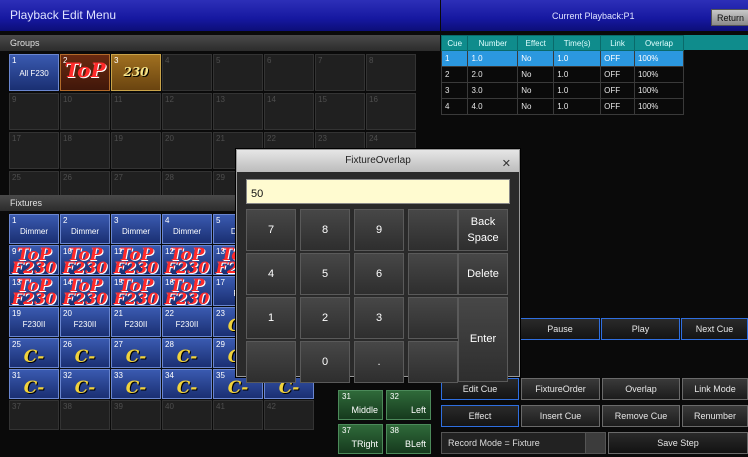 Image resolution: width=748 pixels, height=457 pixels. What do you see at coordinates (34, 72) in the screenshot?
I see `group-cell: 1 All F230` at bounding box center [34, 72].